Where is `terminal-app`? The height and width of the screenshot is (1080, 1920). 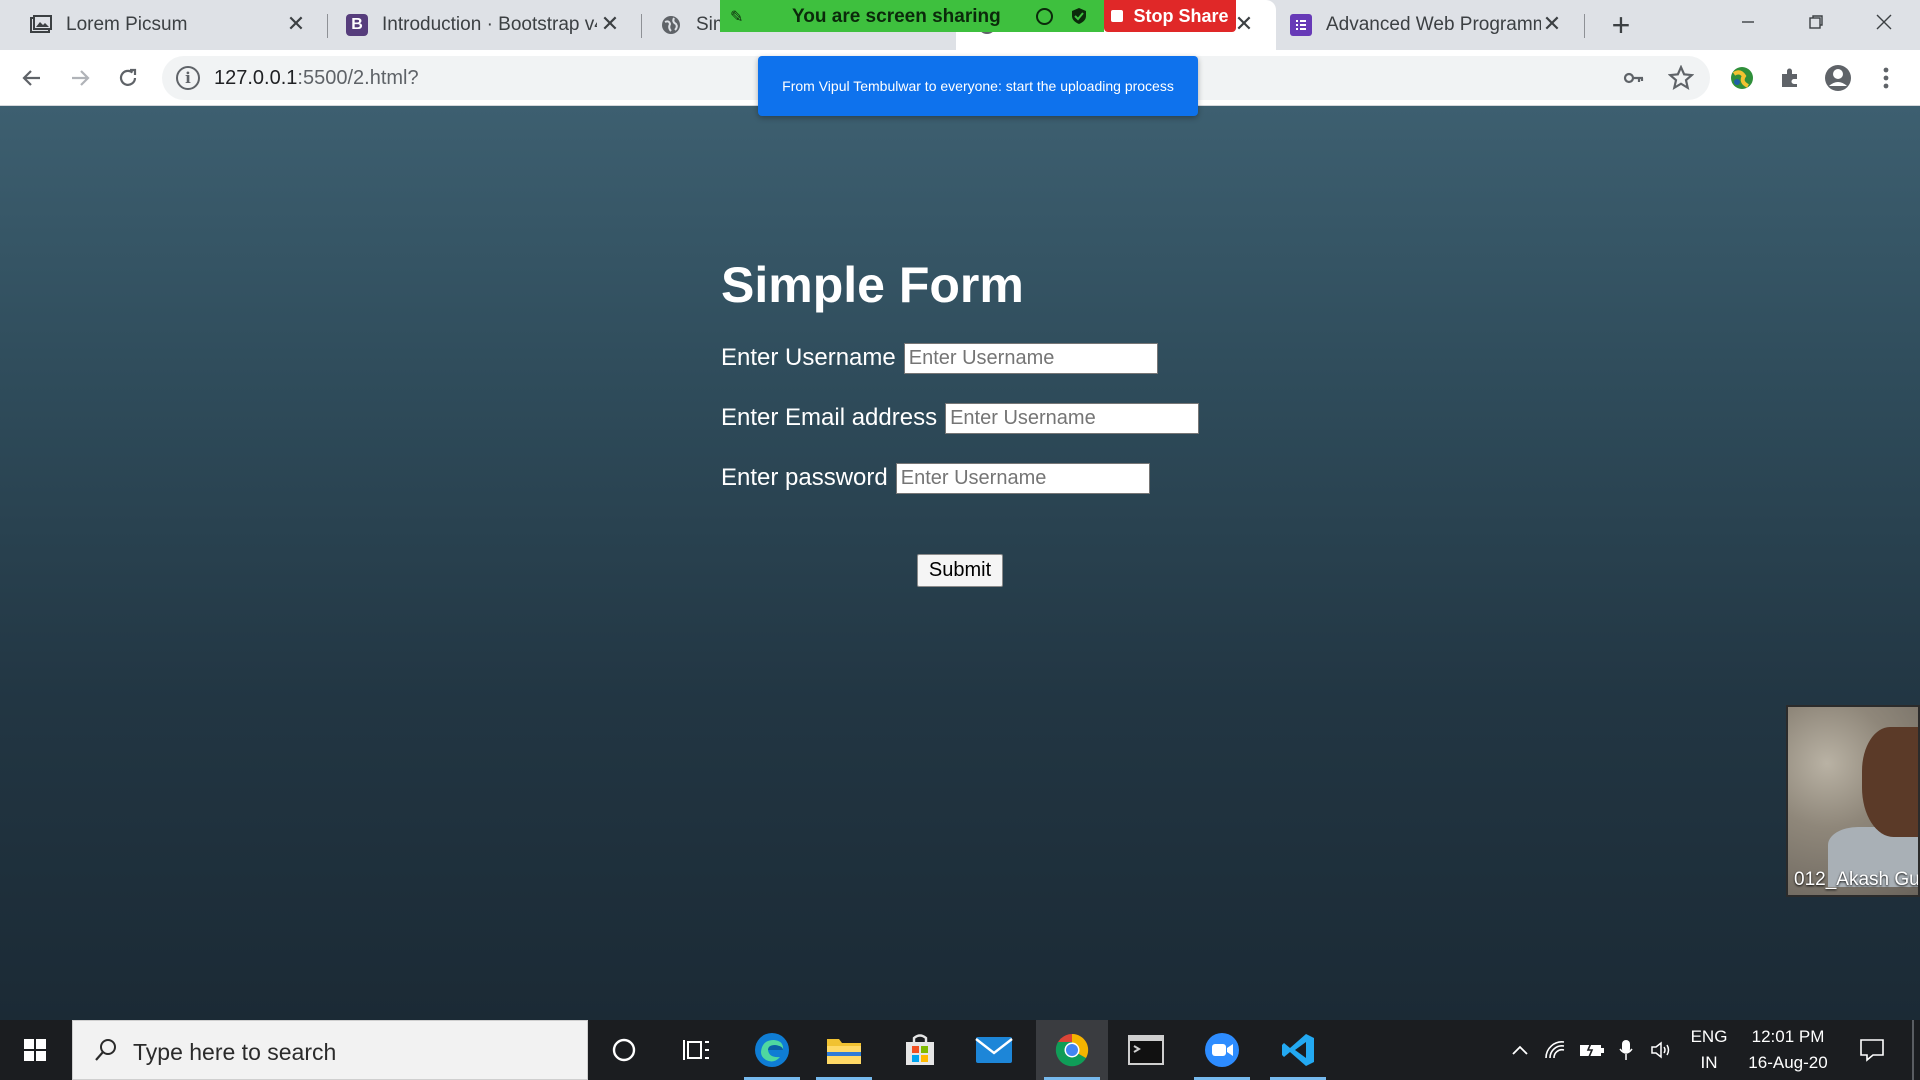
terminal-app is located at coordinates (1146, 1050).